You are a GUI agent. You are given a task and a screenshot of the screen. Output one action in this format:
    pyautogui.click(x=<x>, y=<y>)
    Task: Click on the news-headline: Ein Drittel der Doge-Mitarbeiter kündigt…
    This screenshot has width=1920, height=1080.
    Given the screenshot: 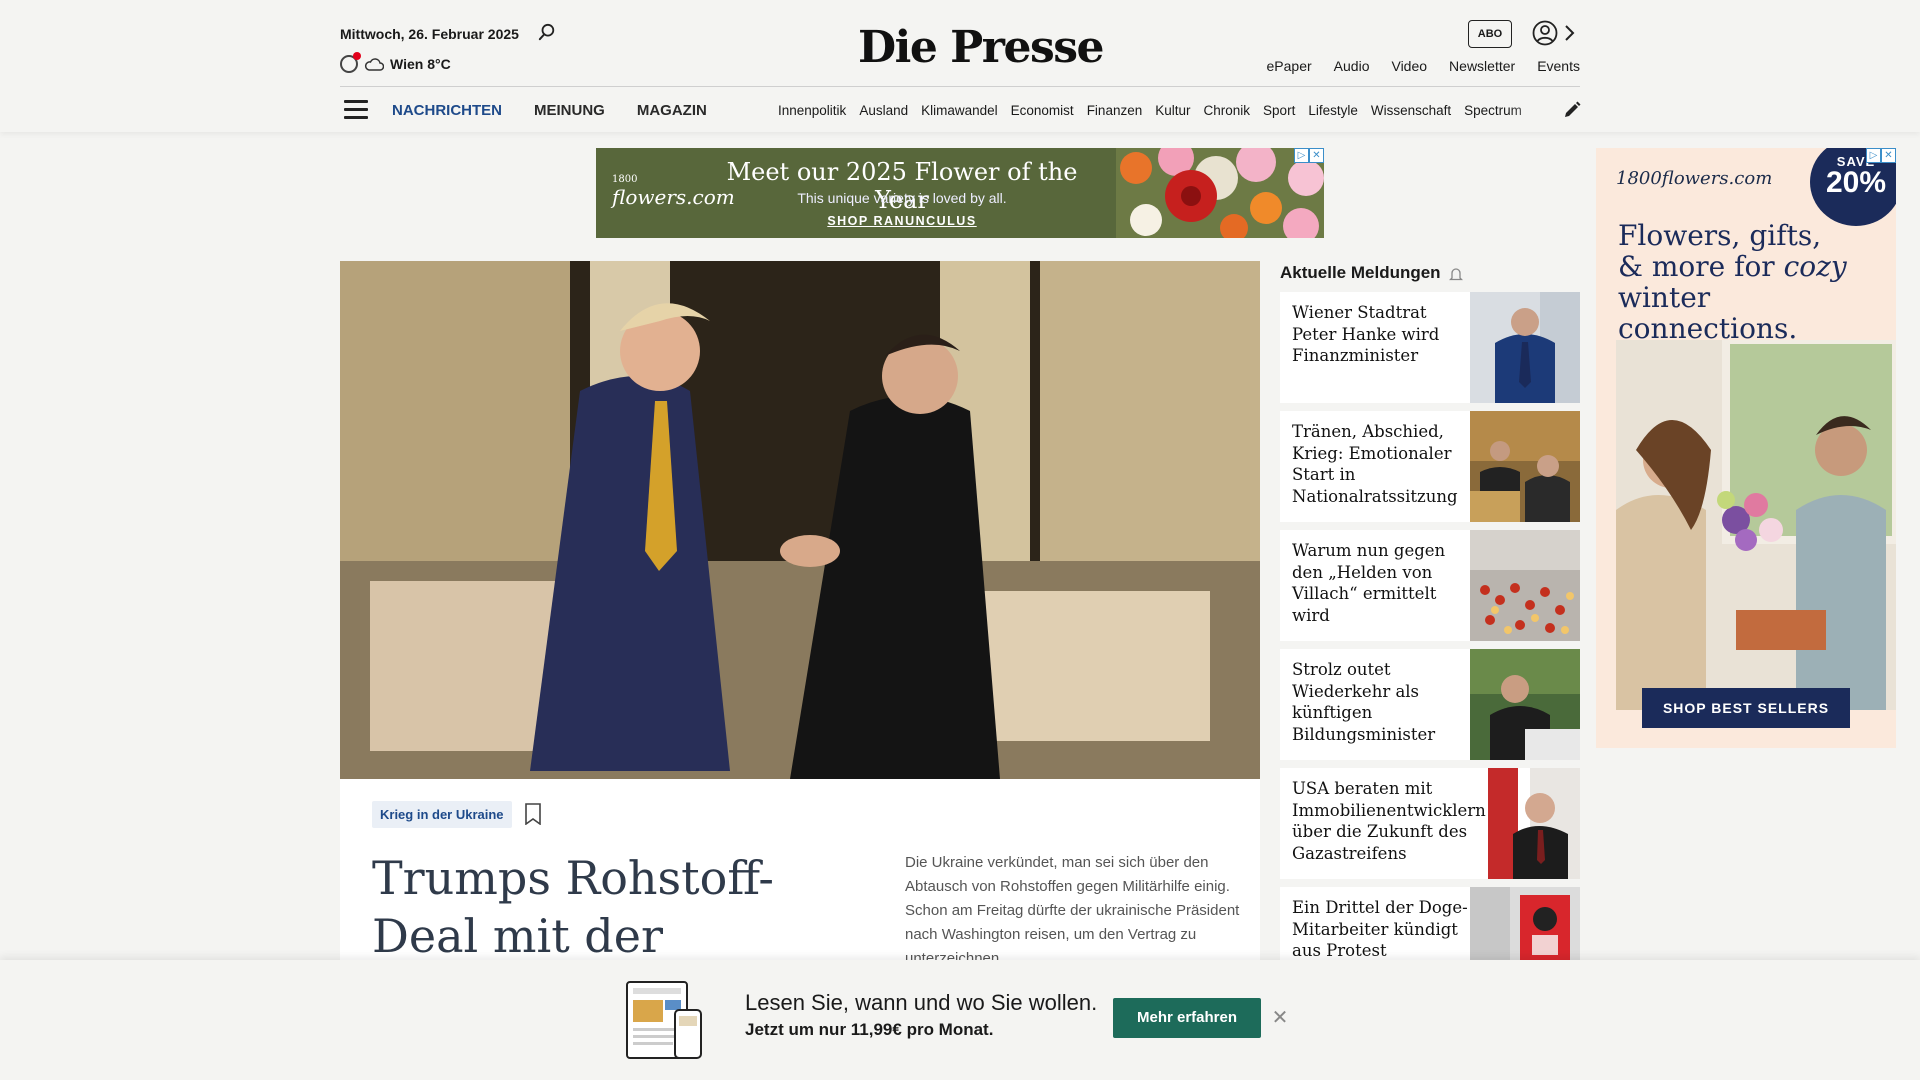 What is the action you would take?
    pyautogui.click(x=1380, y=929)
    